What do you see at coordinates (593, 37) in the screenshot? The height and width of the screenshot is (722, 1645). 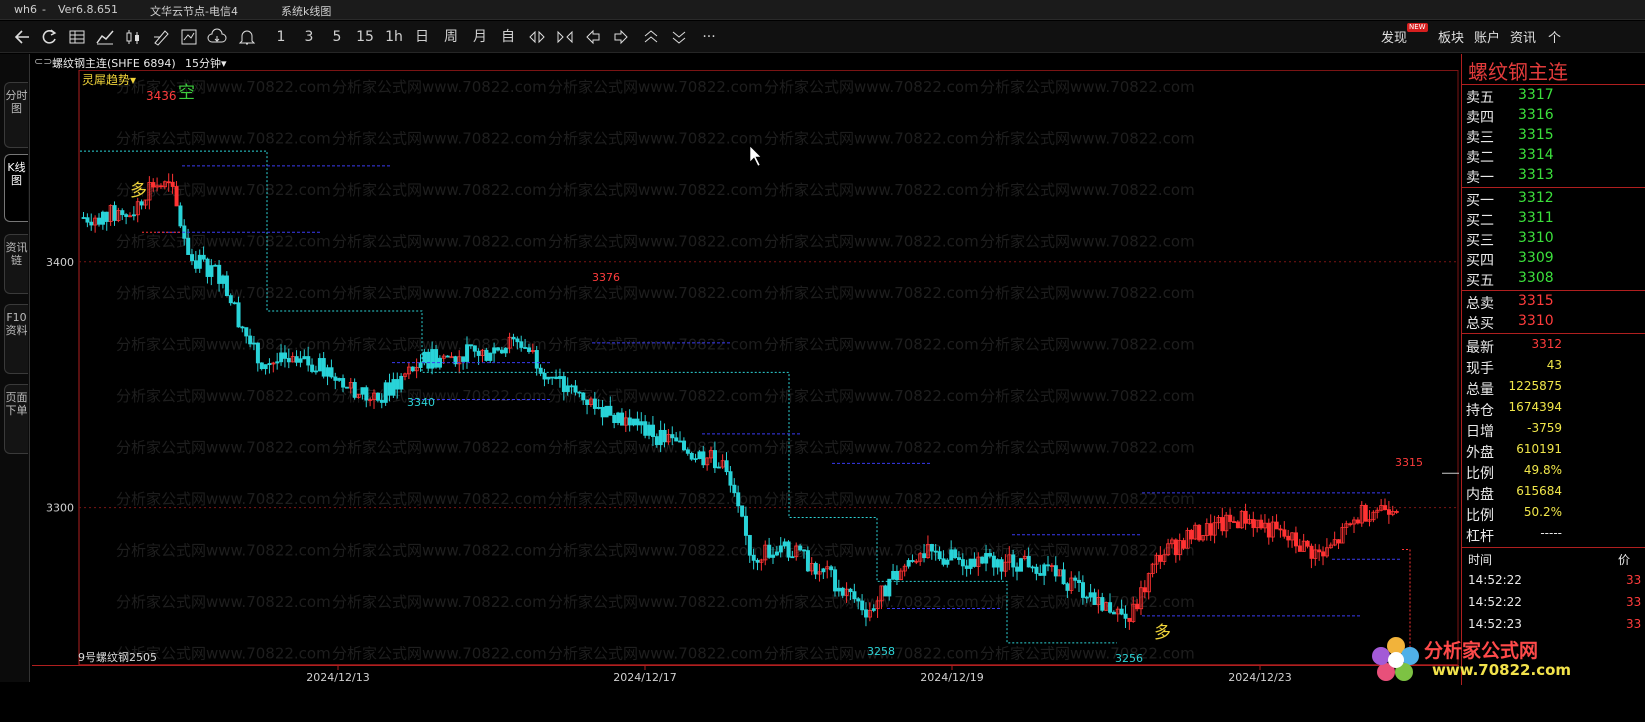 I see `scroll-left-icon` at bounding box center [593, 37].